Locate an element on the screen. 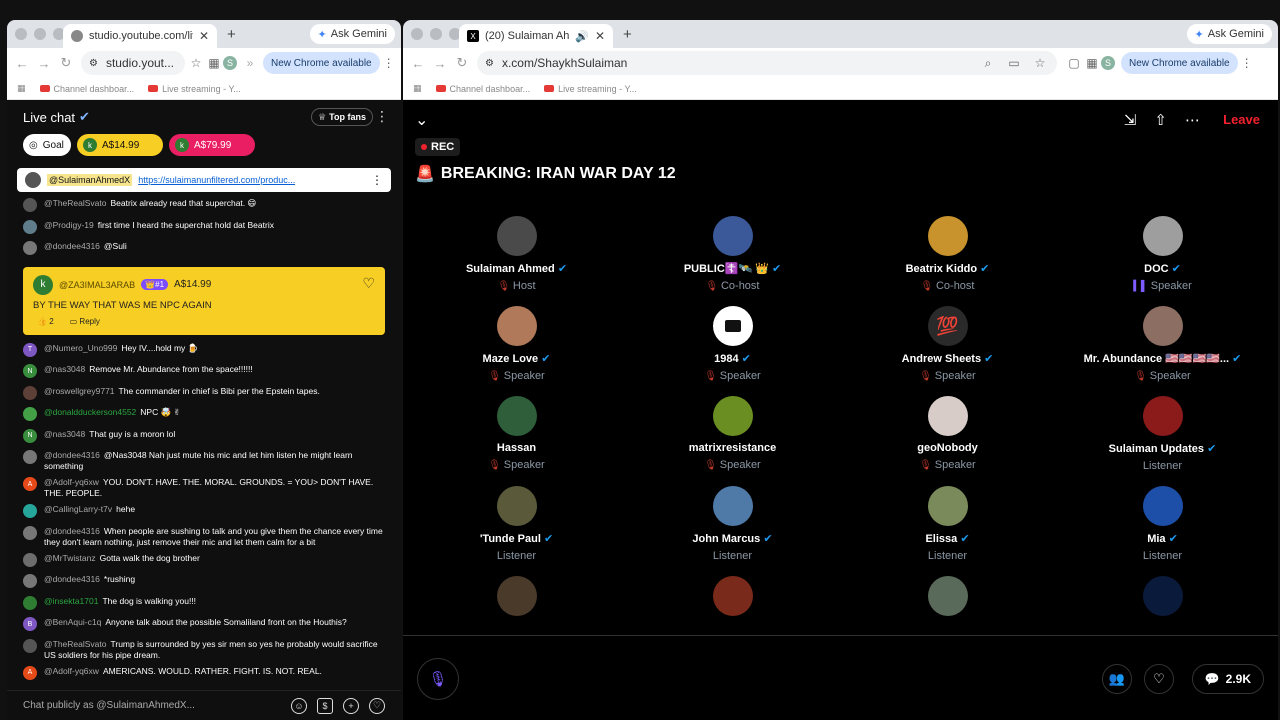 Image resolution: width=1280 pixels, height=720 pixels. cast-icon: ▭ is located at coordinates (1014, 63).